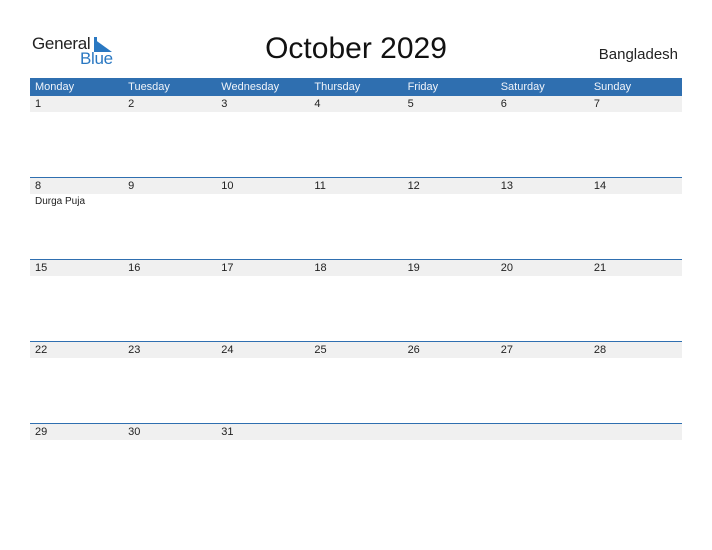  Describe the element at coordinates (356, 104) in the screenshot. I see `date-strip: 1 2 3 4 5 6 7` at that location.